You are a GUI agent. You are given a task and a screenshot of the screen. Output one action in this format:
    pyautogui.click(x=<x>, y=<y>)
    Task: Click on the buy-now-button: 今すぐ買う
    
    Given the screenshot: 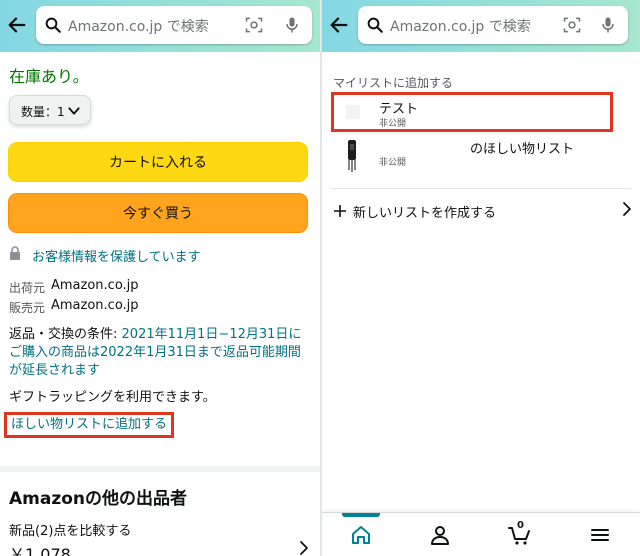 What is the action you would take?
    pyautogui.click(x=158, y=213)
    